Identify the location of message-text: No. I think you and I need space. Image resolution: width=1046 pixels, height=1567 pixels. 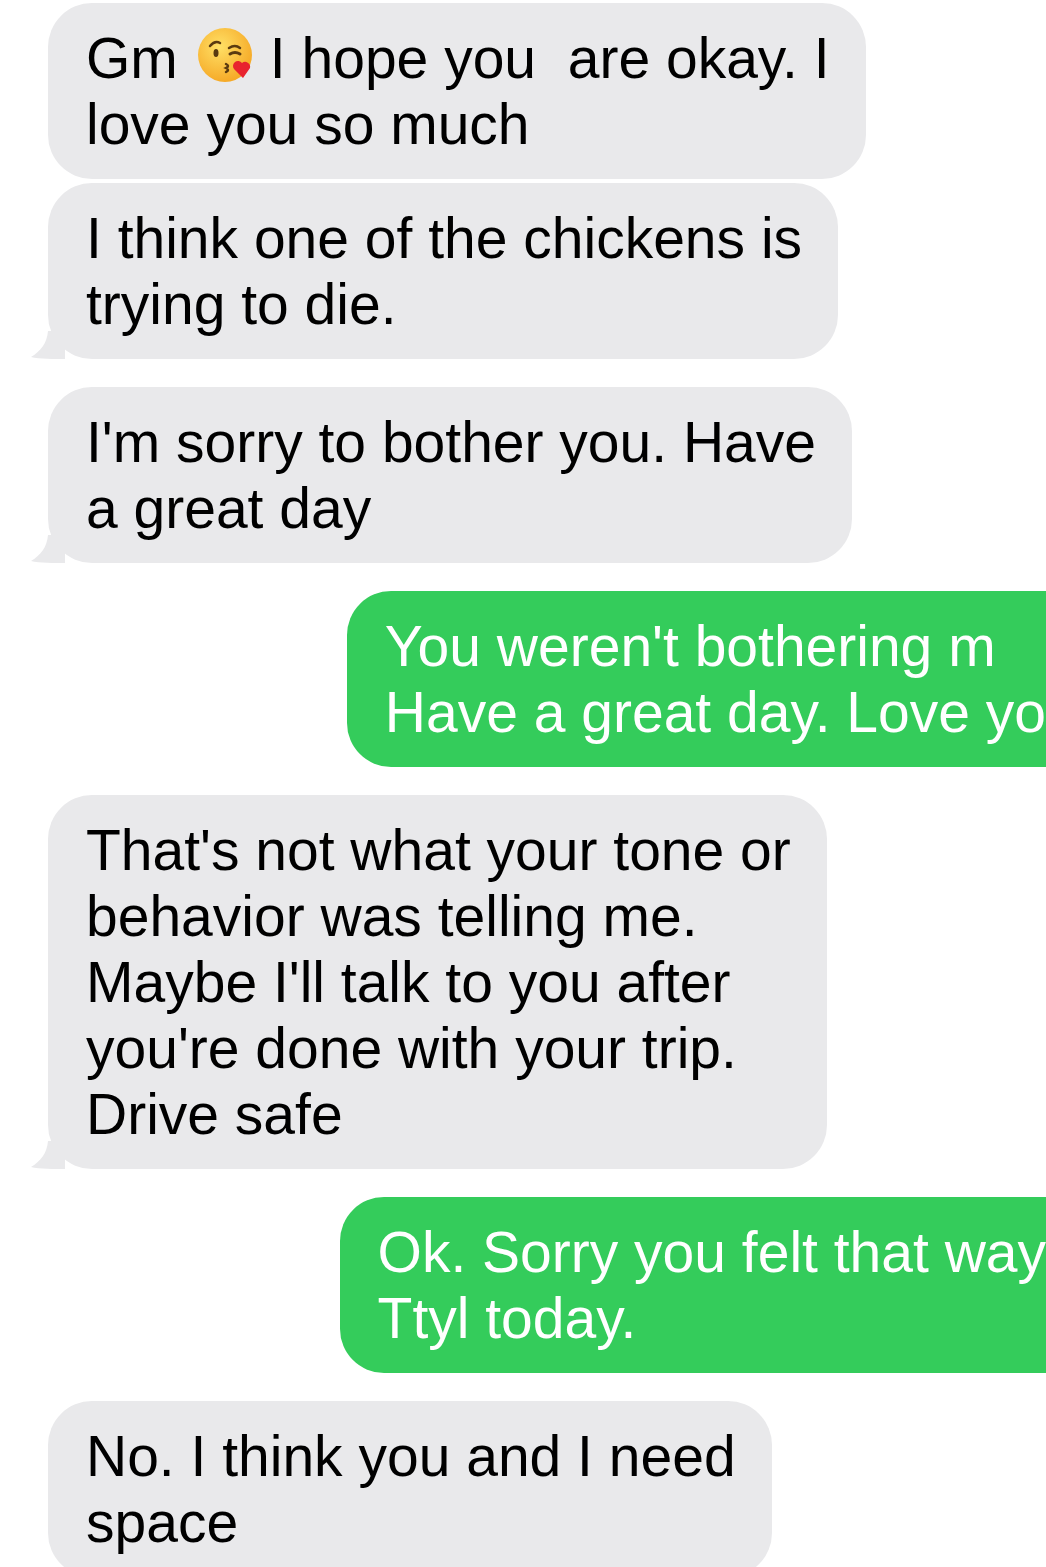
(411, 1489).